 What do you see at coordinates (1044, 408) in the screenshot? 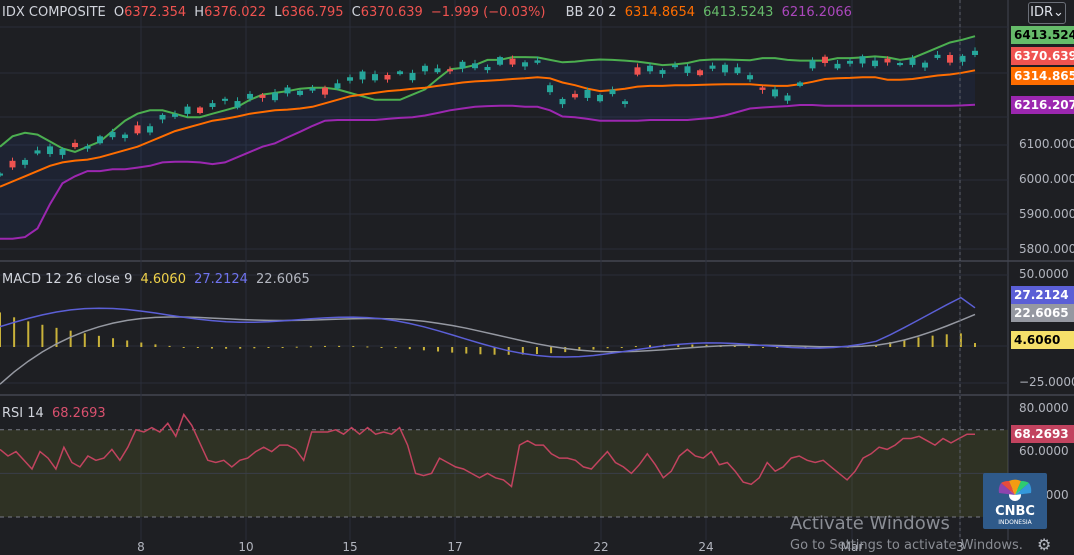
I see `rsi-axis-label: 80.0000` at bounding box center [1044, 408].